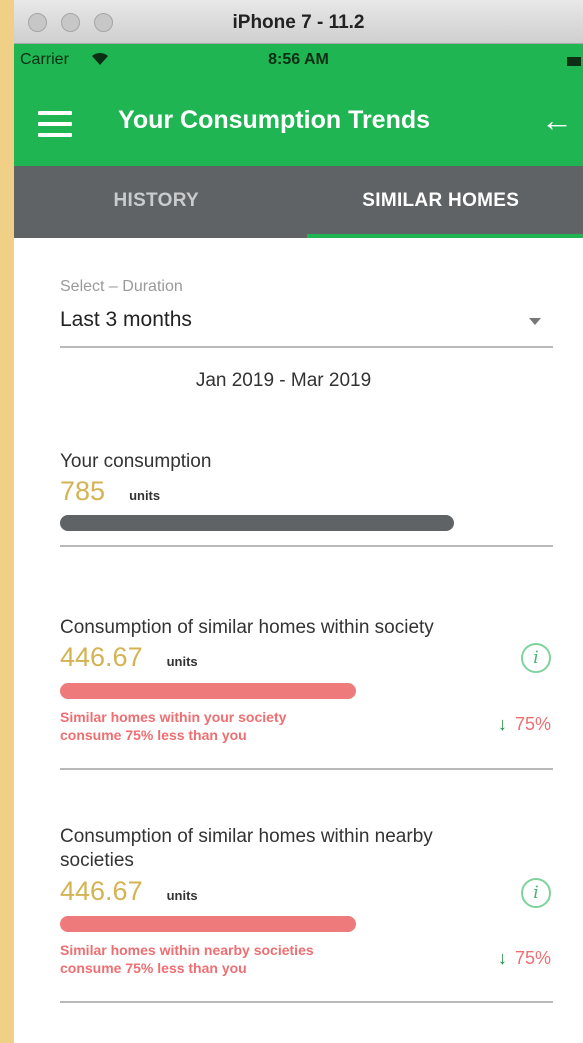 Image resolution: width=583 pixels, height=1043 pixels. Describe the element at coordinates (136, 461) in the screenshot. I see `your-consumption-title: Your consumption` at that location.